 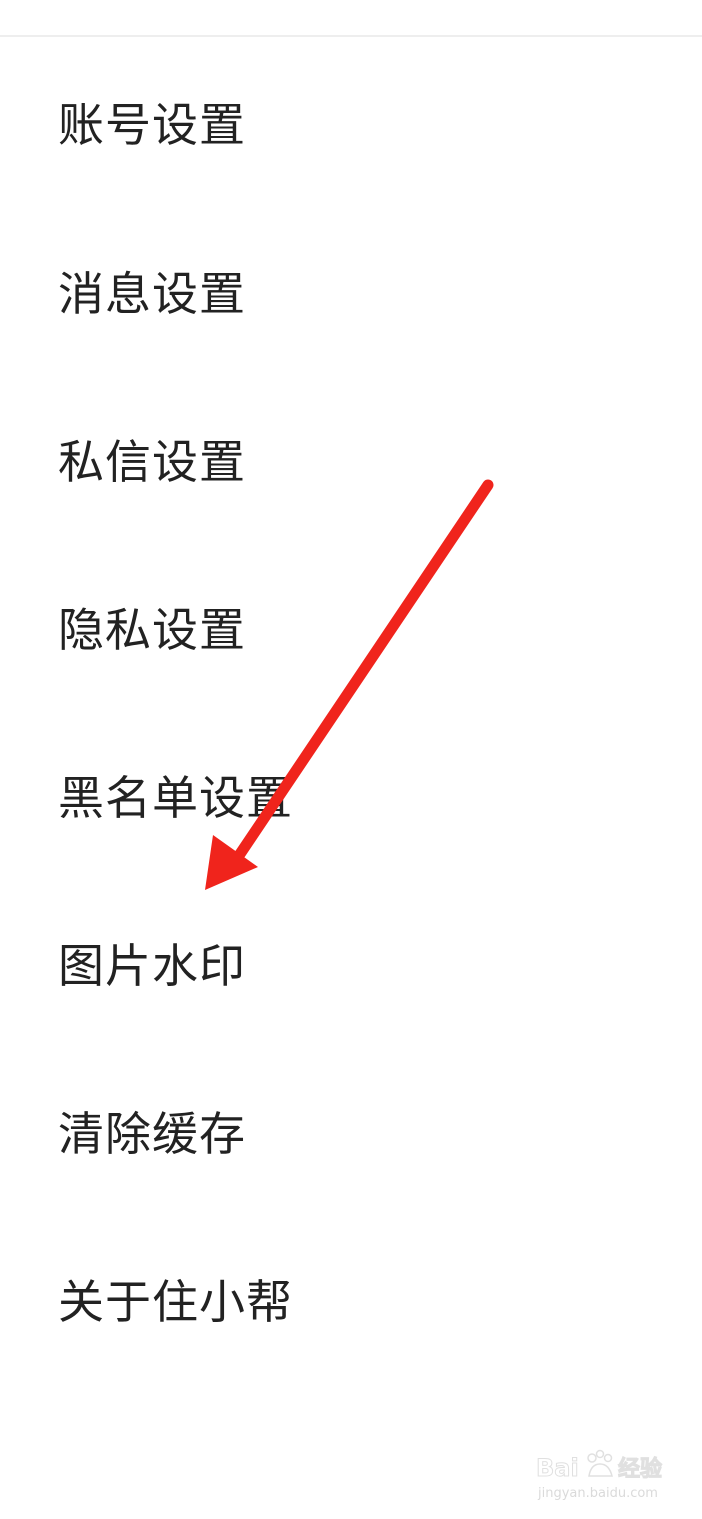 What do you see at coordinates (351, 966) in the screenshot?
I see `settings-item-image-watermark: 图片水印` at bounding box center [351, 966].